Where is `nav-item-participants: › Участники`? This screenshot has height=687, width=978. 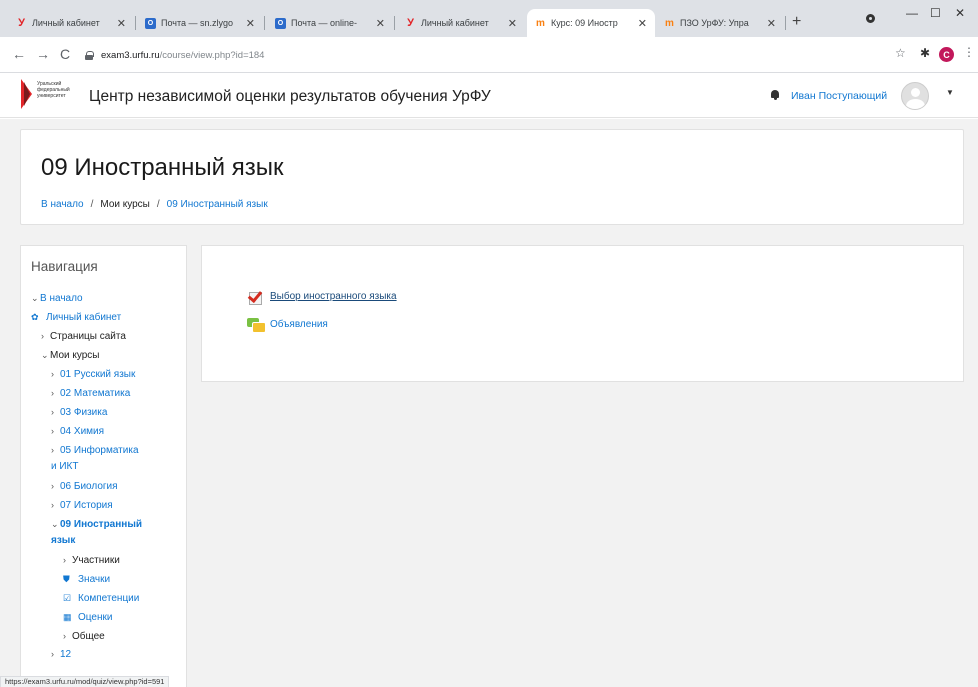 nav-item-participants: › Участники is located at coordinates (91, 560).